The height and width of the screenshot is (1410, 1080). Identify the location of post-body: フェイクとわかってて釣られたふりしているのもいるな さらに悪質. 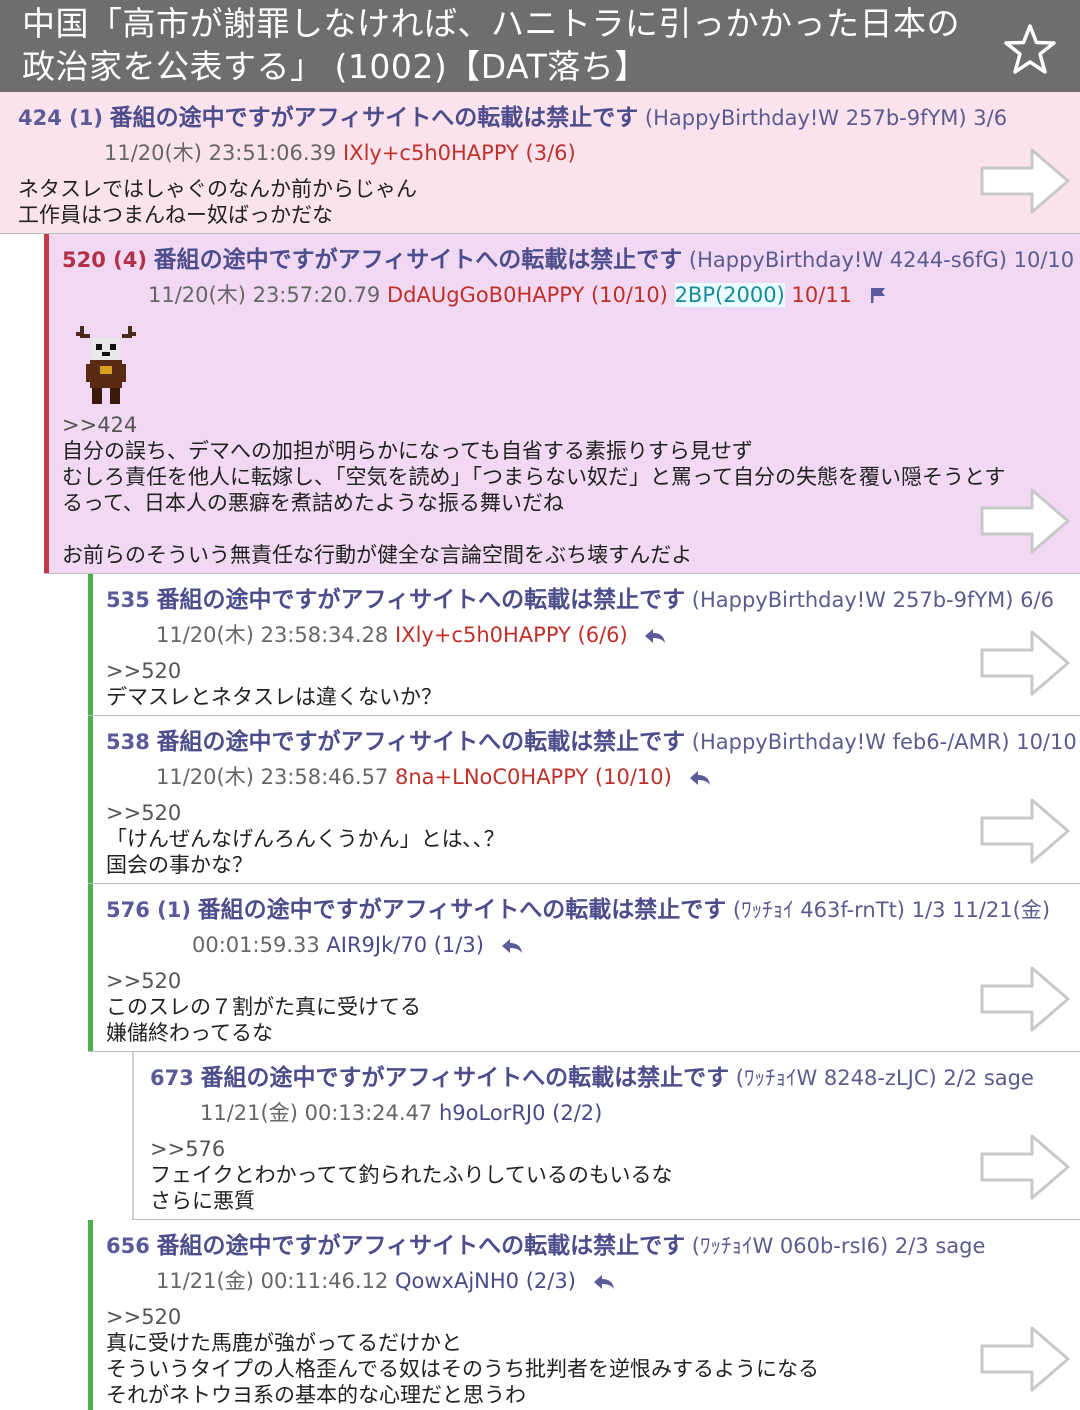
(411, 1188).